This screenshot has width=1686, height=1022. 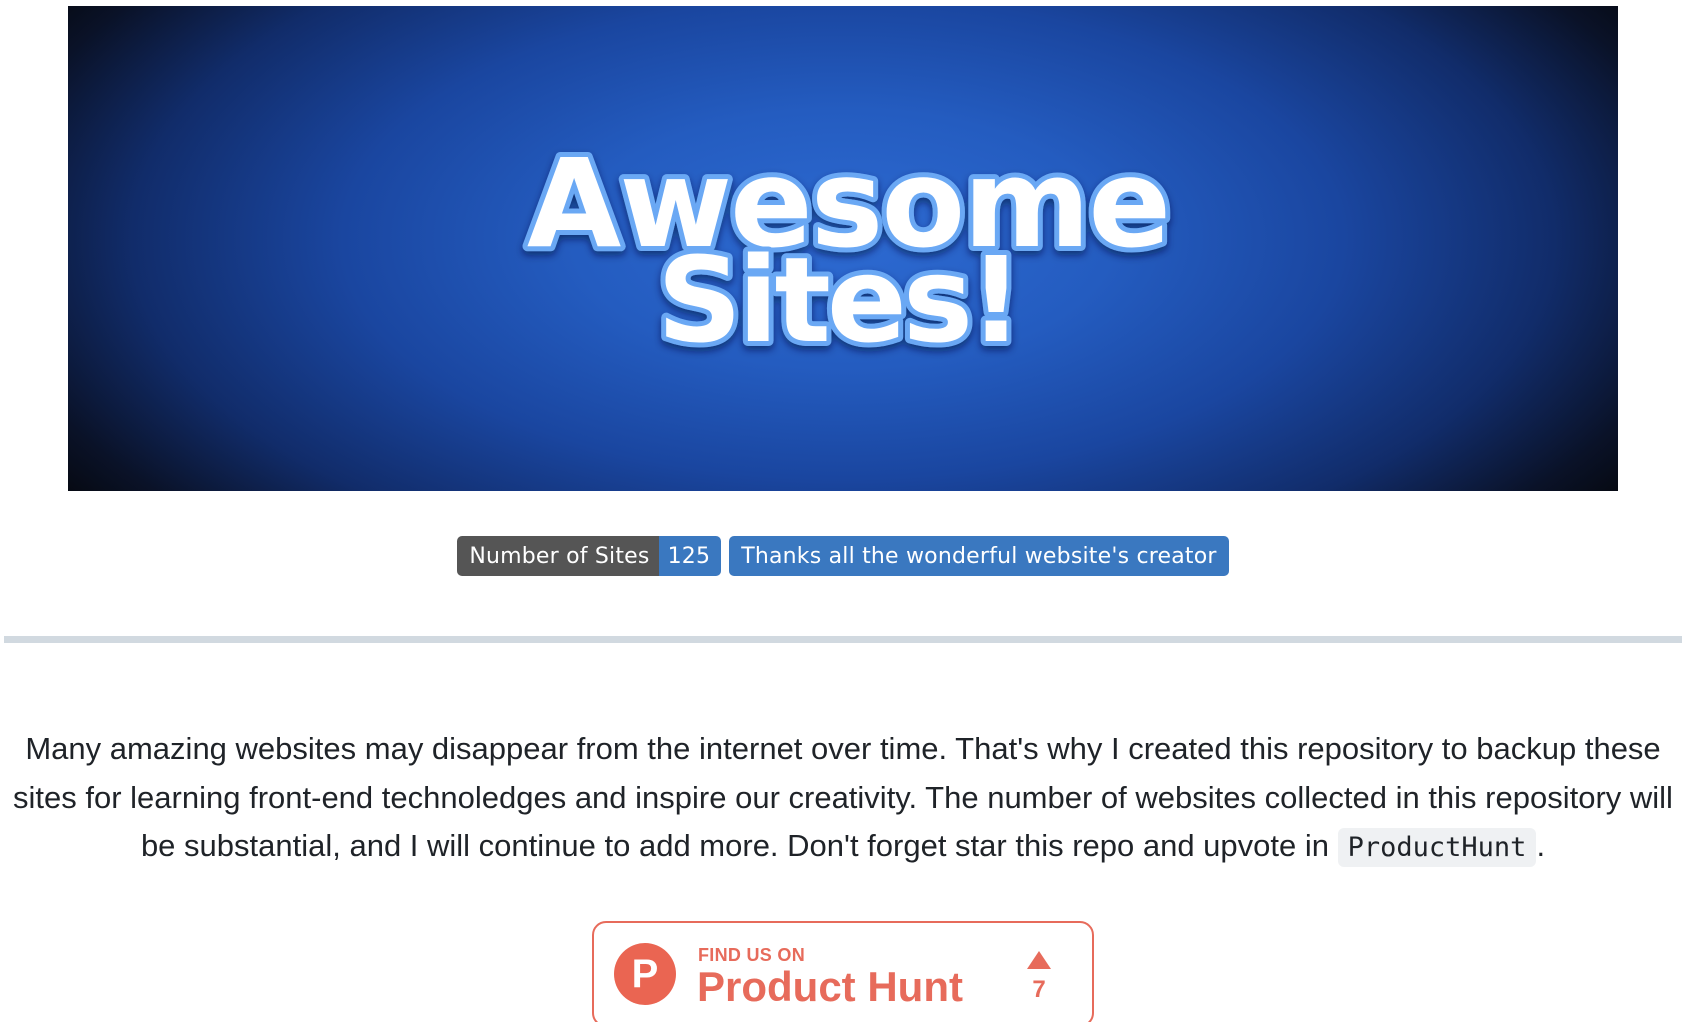 I want to click on number-of-sites-badge: Number of Sites 125, so click(x=589, y=556).